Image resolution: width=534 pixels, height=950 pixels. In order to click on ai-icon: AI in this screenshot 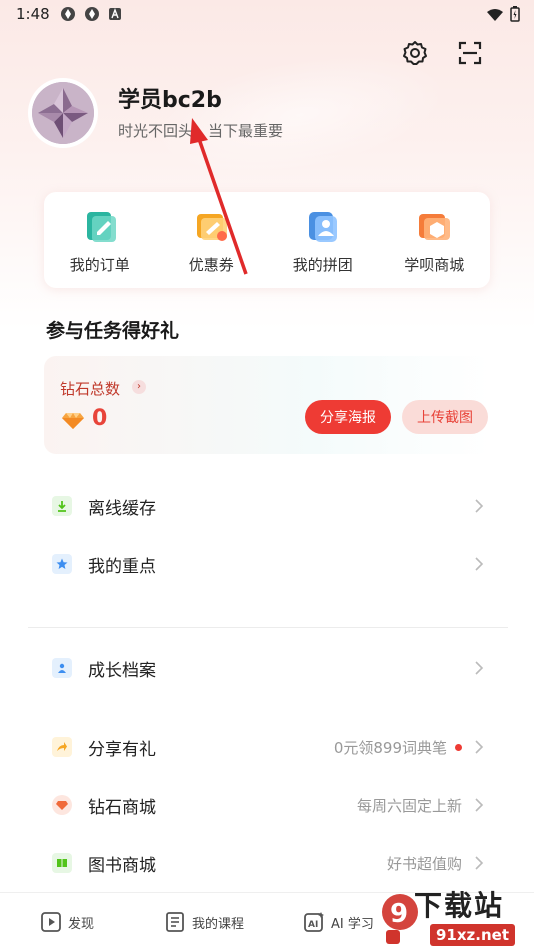, I will do `click(314, 922)`.